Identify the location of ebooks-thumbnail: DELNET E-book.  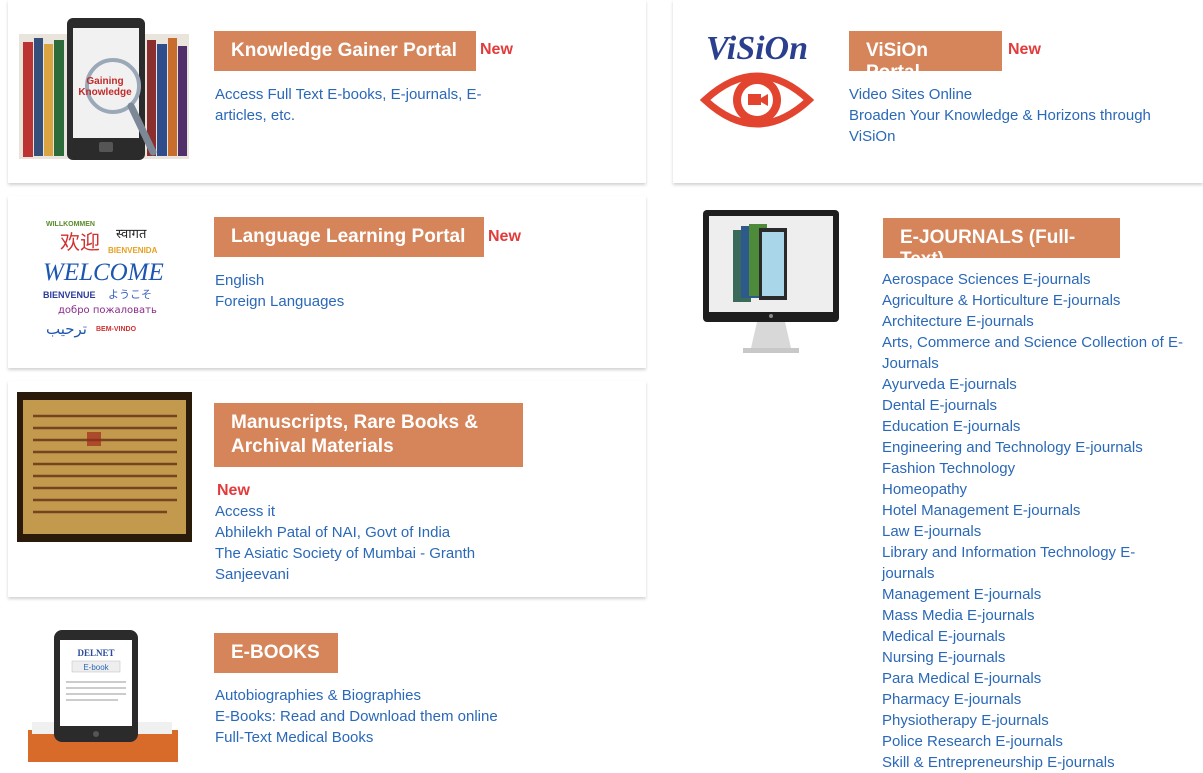
(103, 694).